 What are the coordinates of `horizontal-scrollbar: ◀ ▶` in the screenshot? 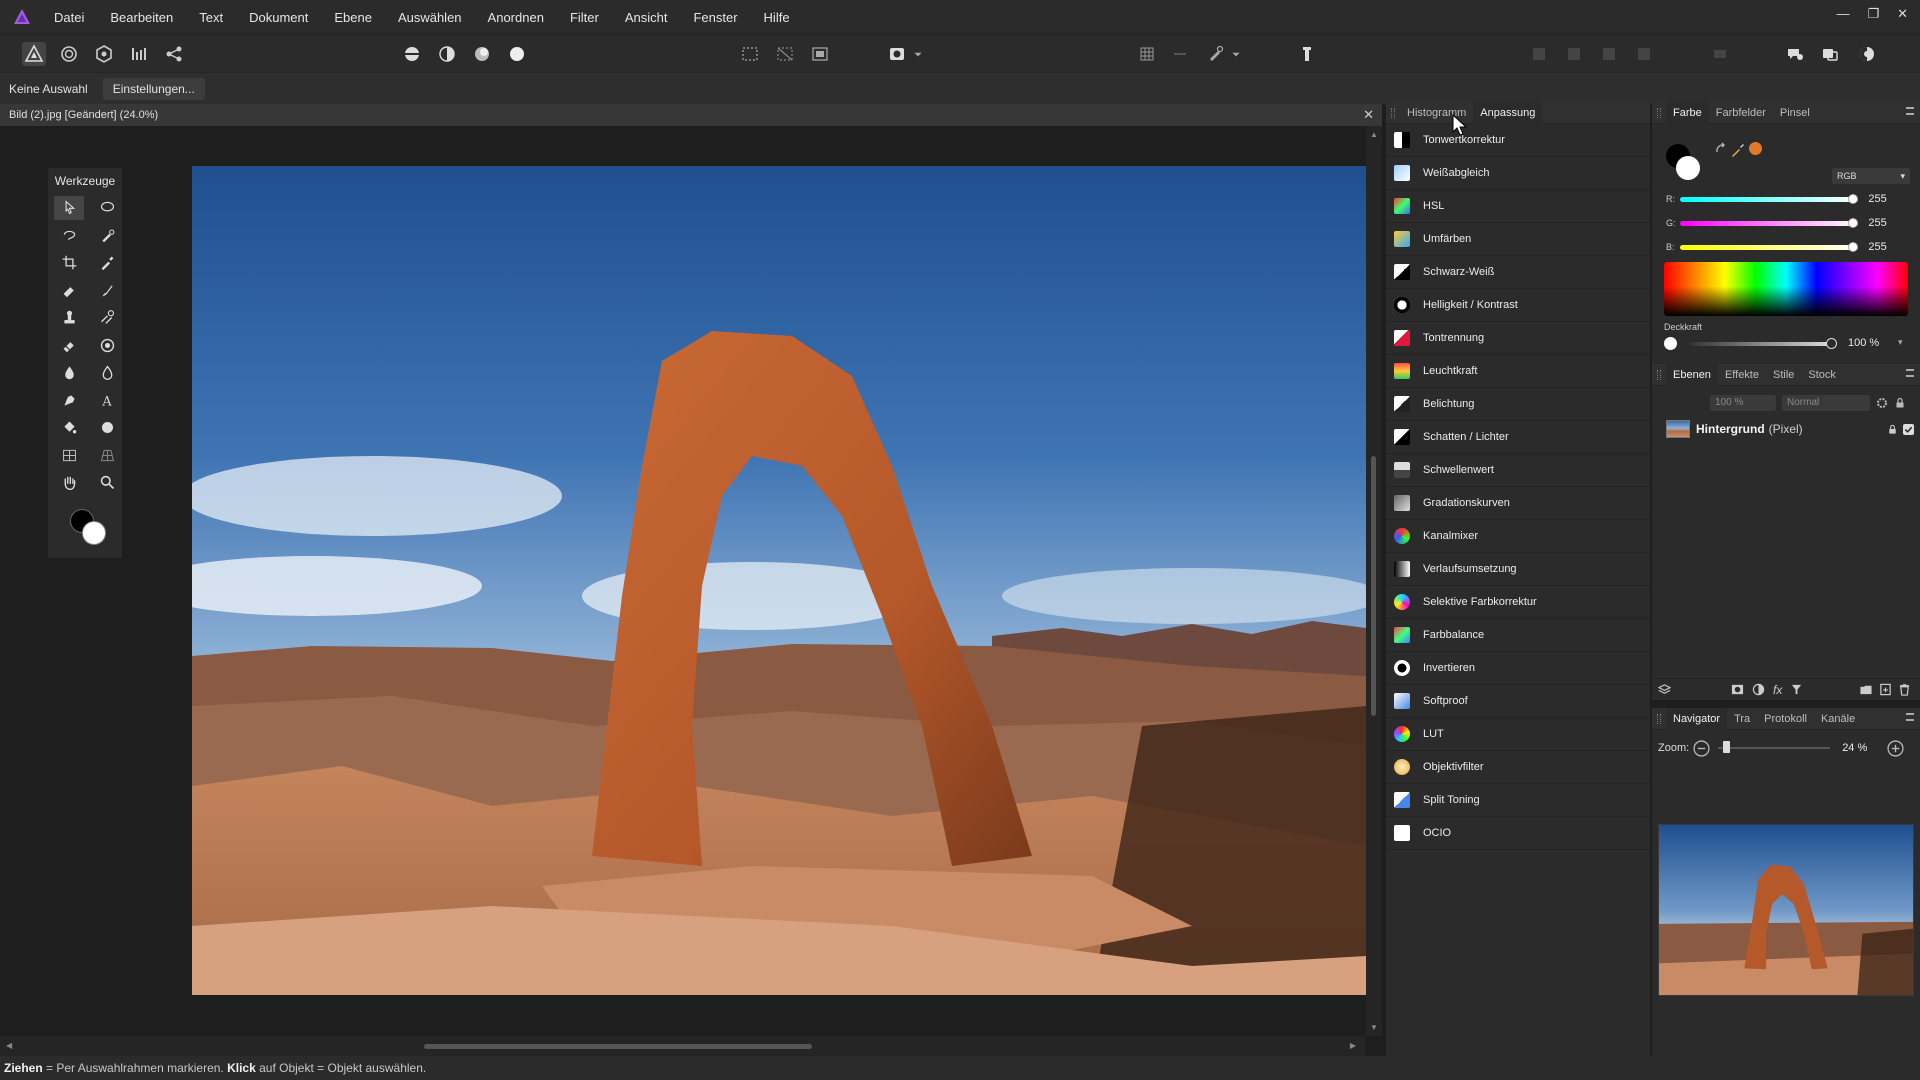 It's located at (683, 1046).